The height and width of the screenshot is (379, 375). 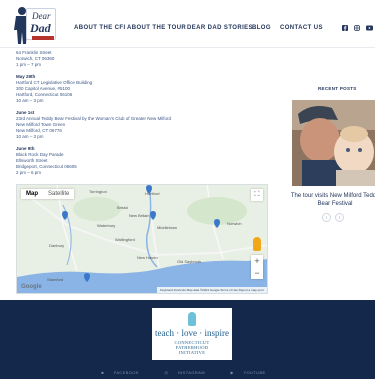 What do you see at coordinates (333, 217) in the screenshot?
I see `recent-posts-pager: ‹ ›` at bounding box center [333, 217].